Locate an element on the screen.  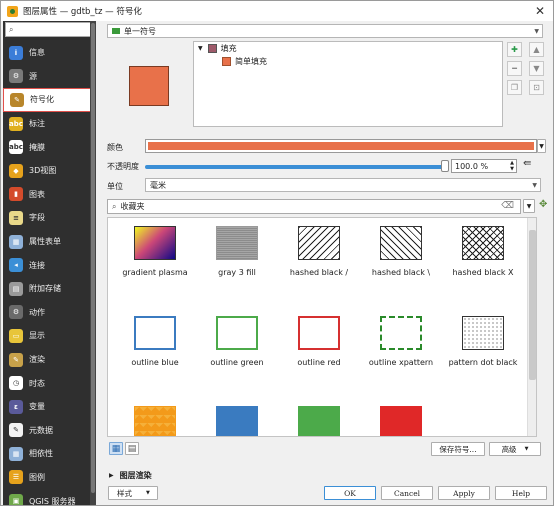
data-defined-override-icon: ⇚ is located at coordinates (527, 163).